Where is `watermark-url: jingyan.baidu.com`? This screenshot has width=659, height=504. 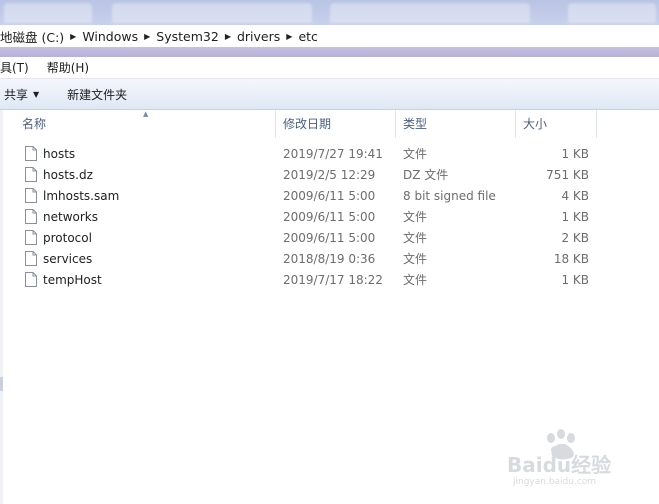
watermark-url: jingyan.baidu.com is located at coordinates (554, 481).